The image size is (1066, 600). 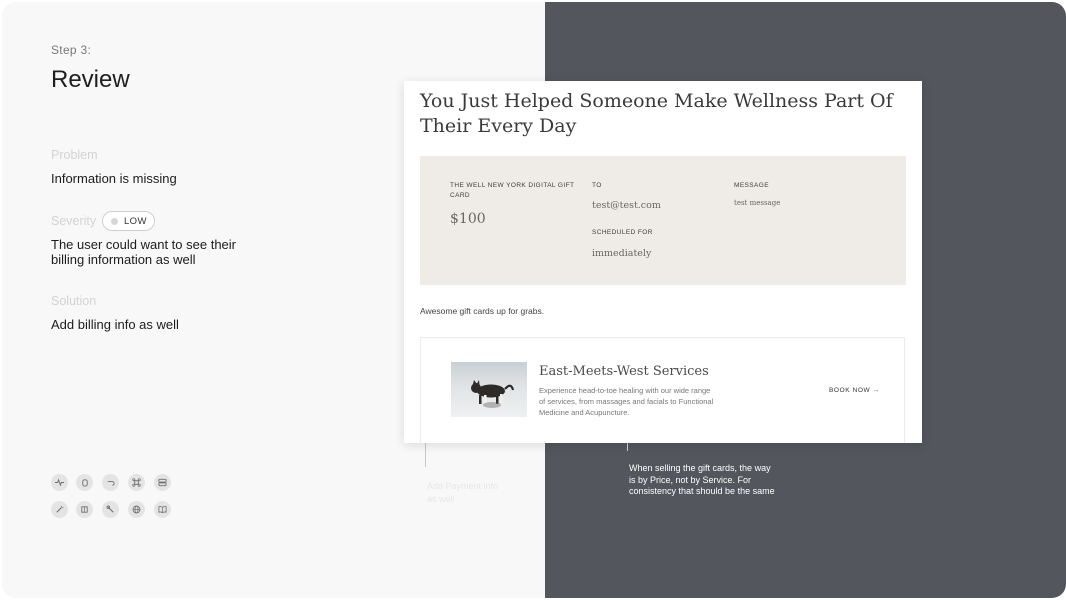 I want to click on undo-icon, so click(x=110, y=482).